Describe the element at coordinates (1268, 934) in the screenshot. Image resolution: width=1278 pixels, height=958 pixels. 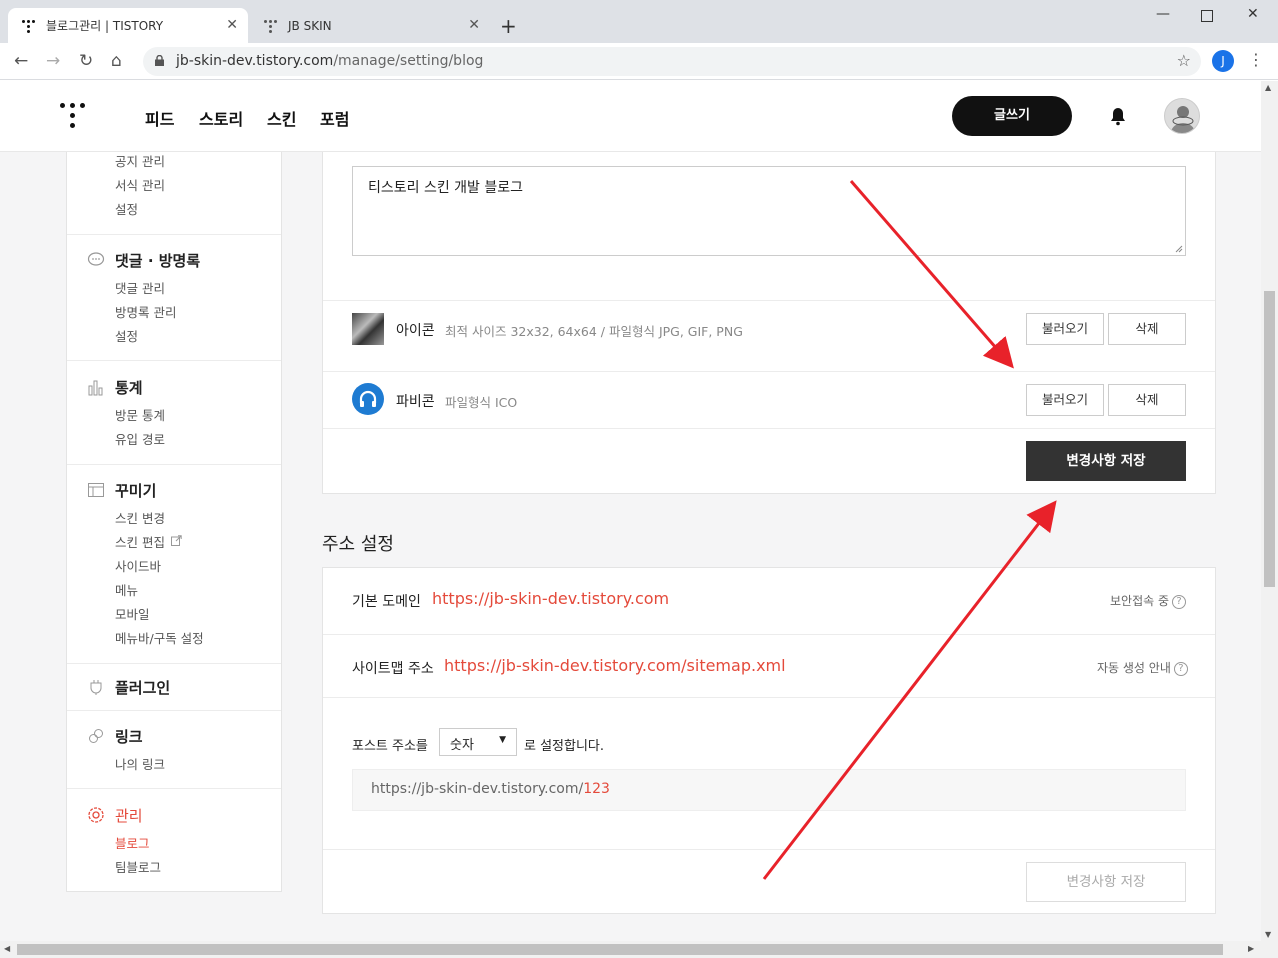
I see `scroll-down-arrow-icon: ▼` at that location.